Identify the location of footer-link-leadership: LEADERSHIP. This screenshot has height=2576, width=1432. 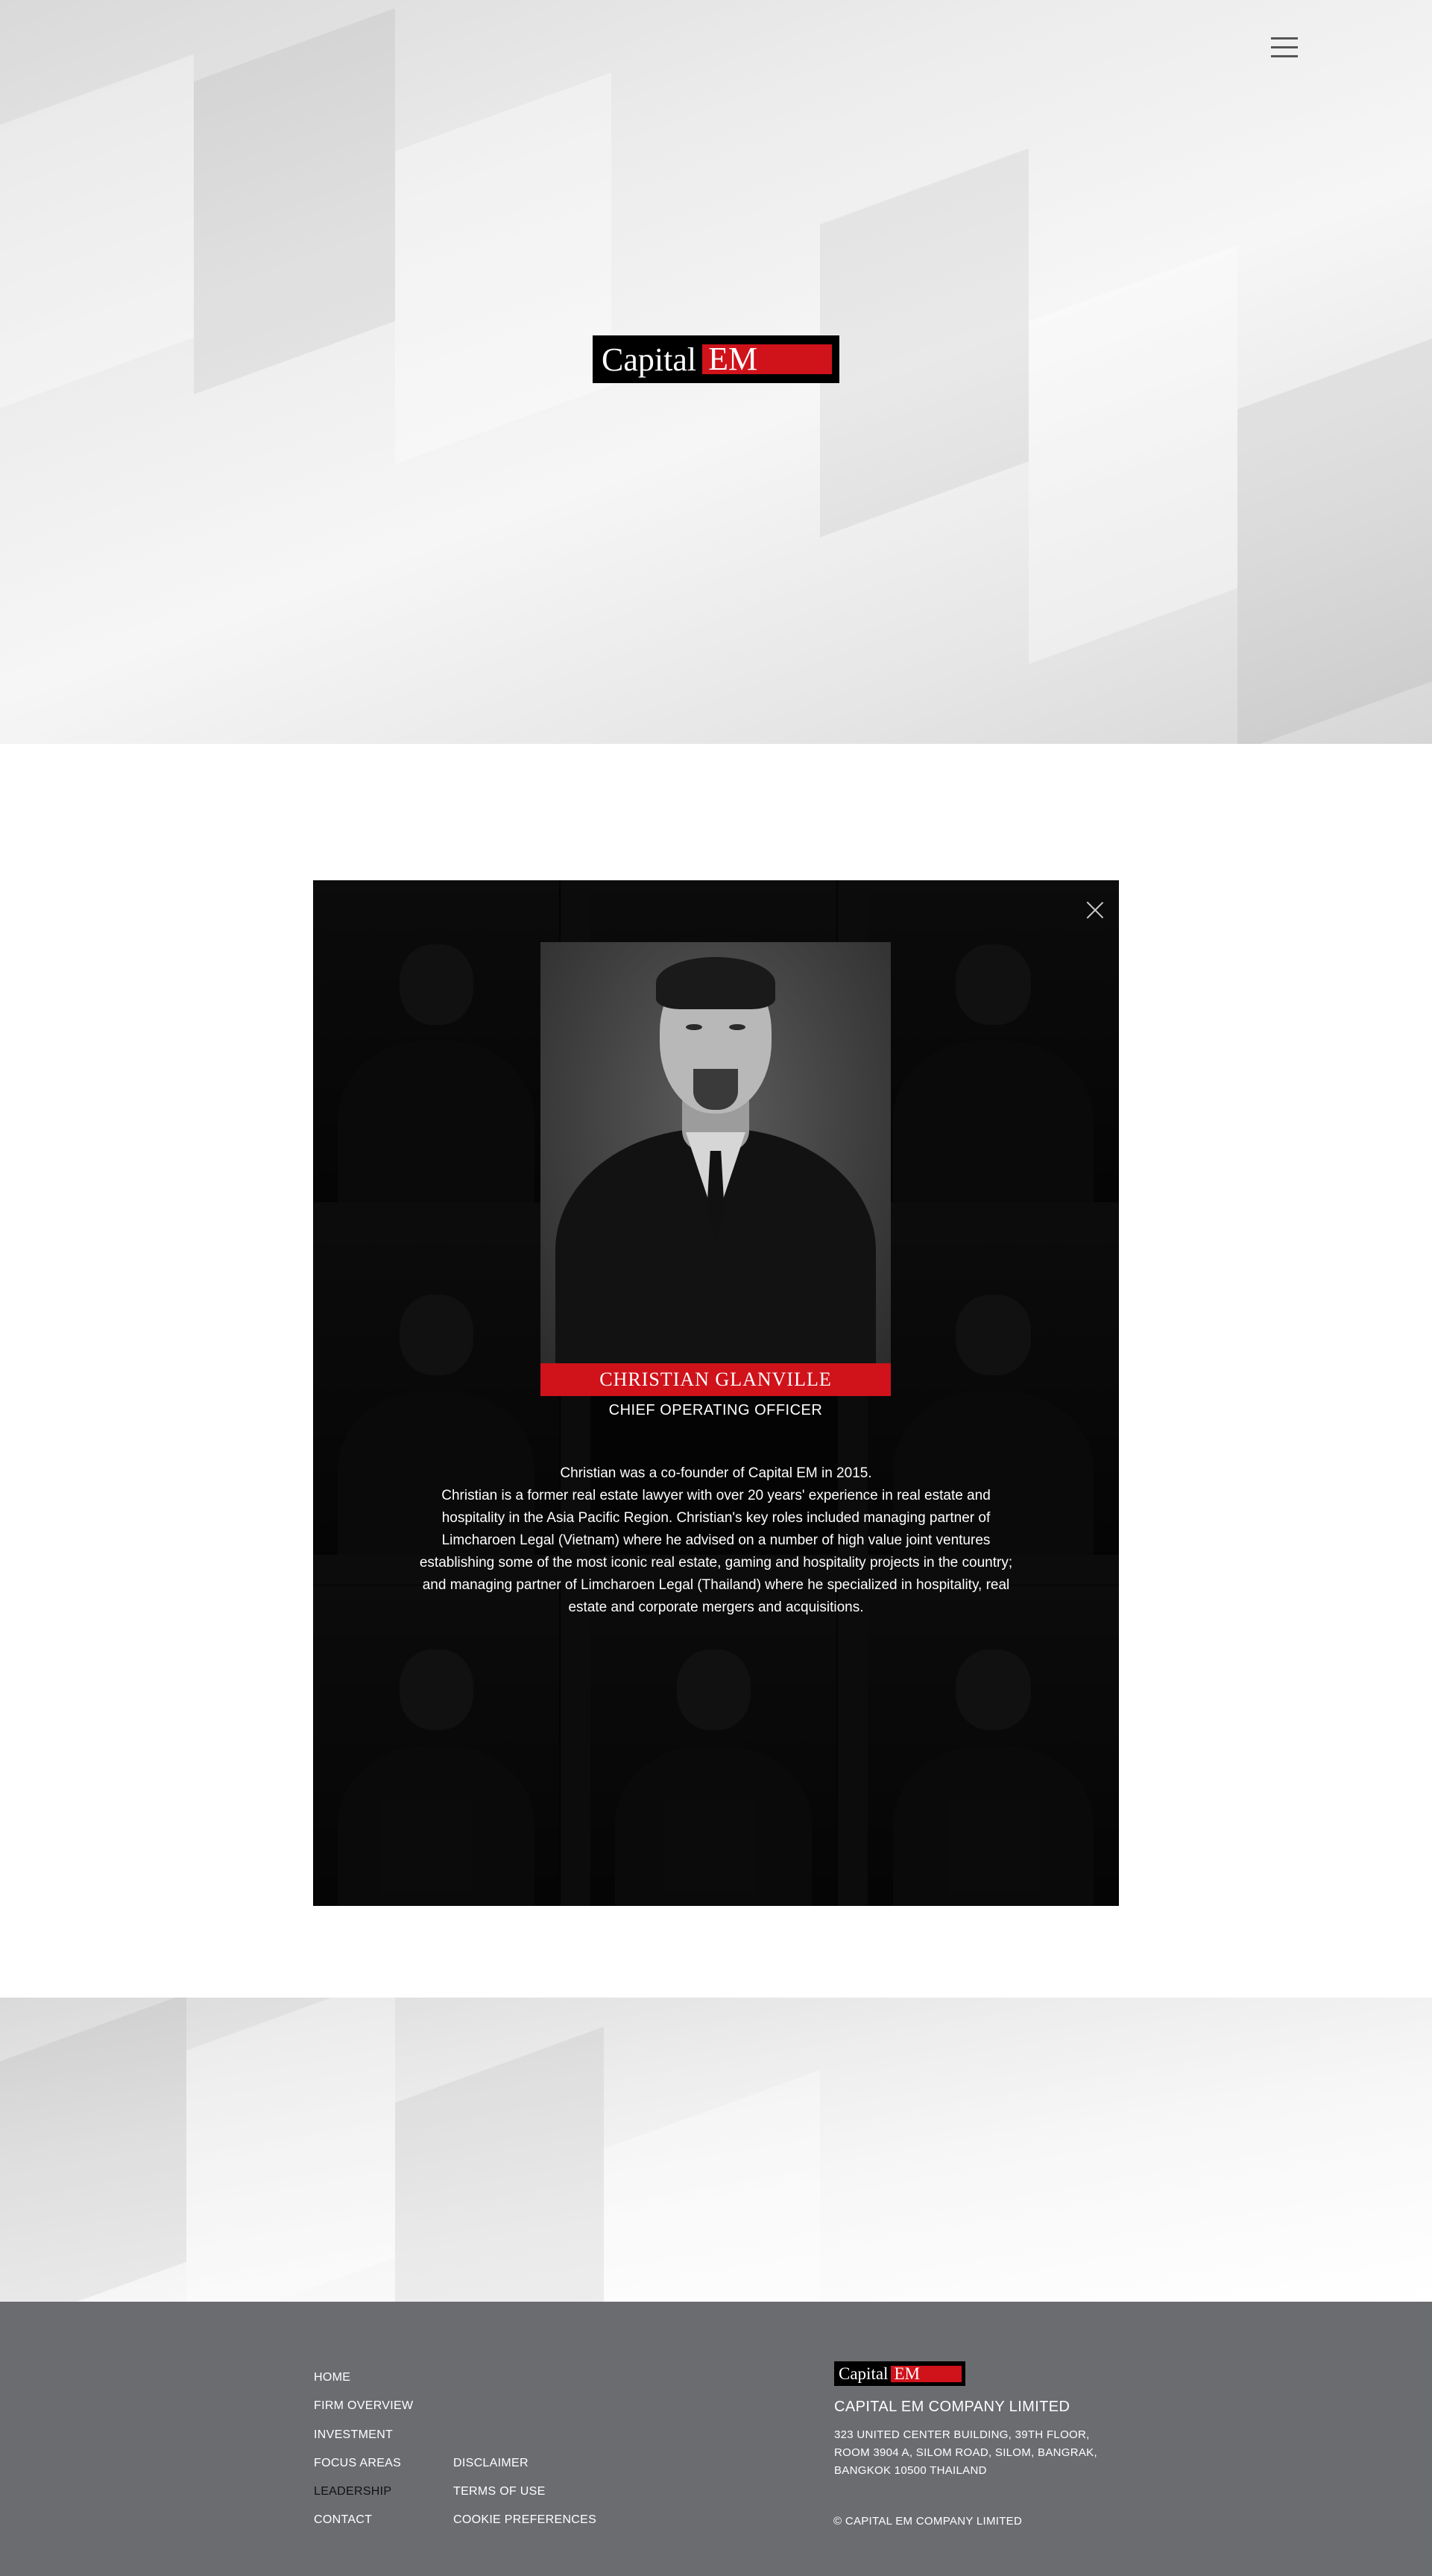
(352, 2491).